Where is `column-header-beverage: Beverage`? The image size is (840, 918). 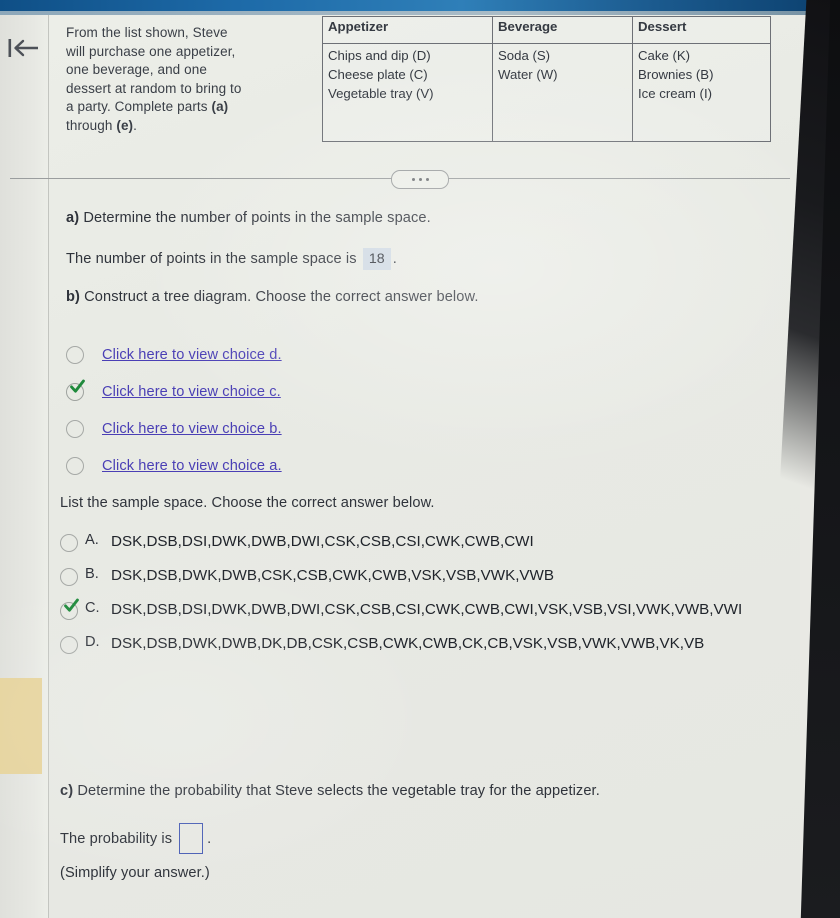 column-header-beverage: Beverage is located at coordinates (562, 30).